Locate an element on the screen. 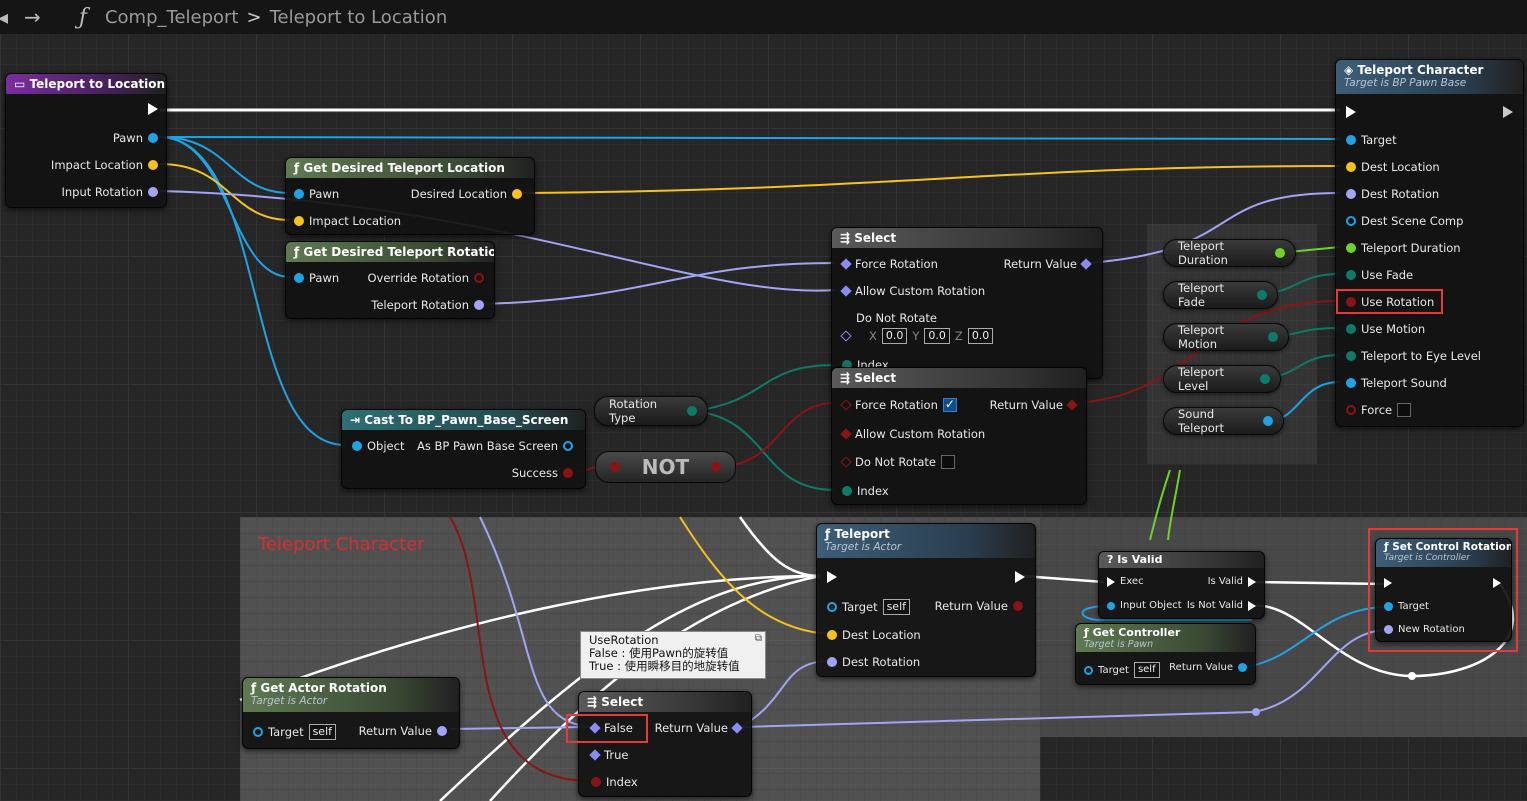 Image resolution: width=1527 pixels, height=801 pixels. as-bp-pawn-pin: As BP Pawn Base Screen is located at coordinates (495, 446).